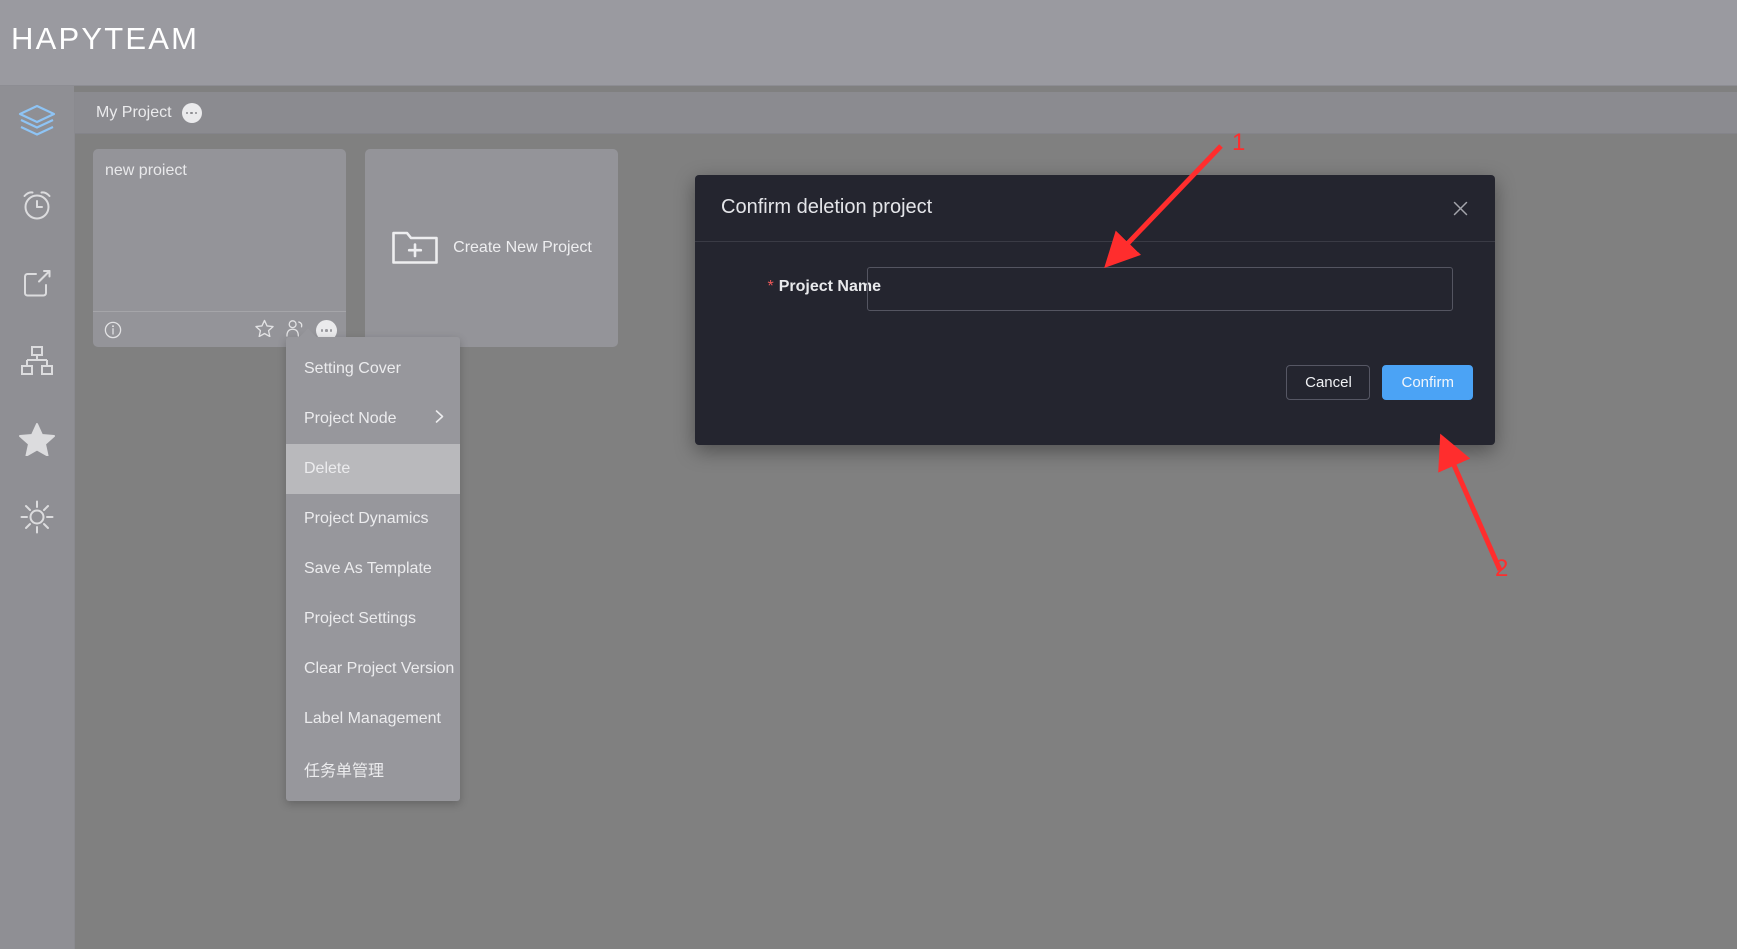 This screenshot has width=1737, height=949. What do you see at coordinates (360, 618) in the screenshot?
I see `context-menu-item-label: Project Settings` at bounding box center [360, 618].